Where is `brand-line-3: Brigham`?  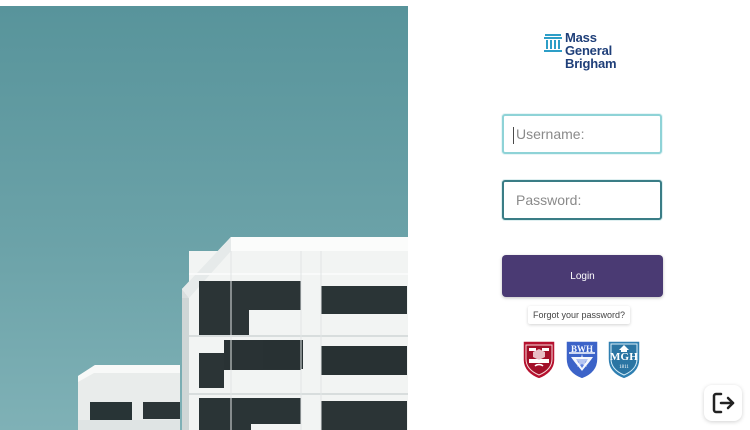 brand-line-3: Brigham is located at coordinates (591, 63).